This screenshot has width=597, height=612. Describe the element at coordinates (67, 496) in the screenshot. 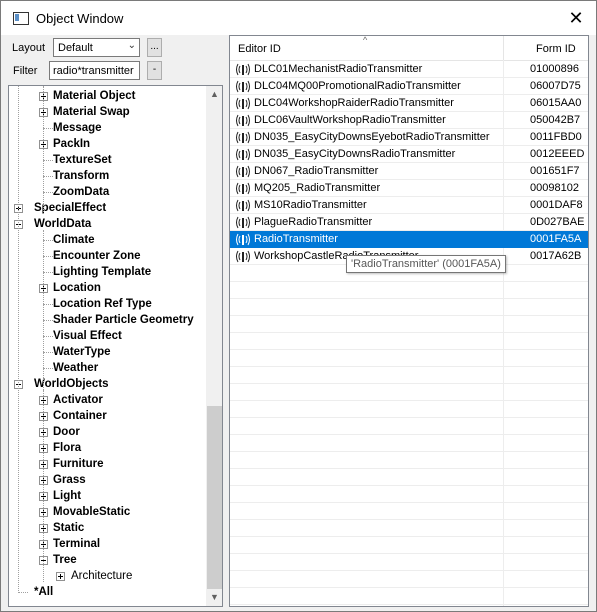

I see `tree-item: Light` at that location.